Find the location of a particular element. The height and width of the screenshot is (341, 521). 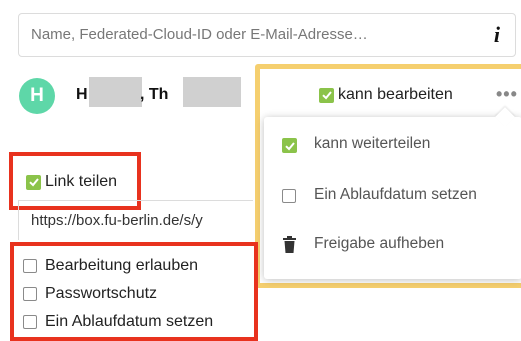

share-link-label: Link teilen is located at coordinates (81, 181).